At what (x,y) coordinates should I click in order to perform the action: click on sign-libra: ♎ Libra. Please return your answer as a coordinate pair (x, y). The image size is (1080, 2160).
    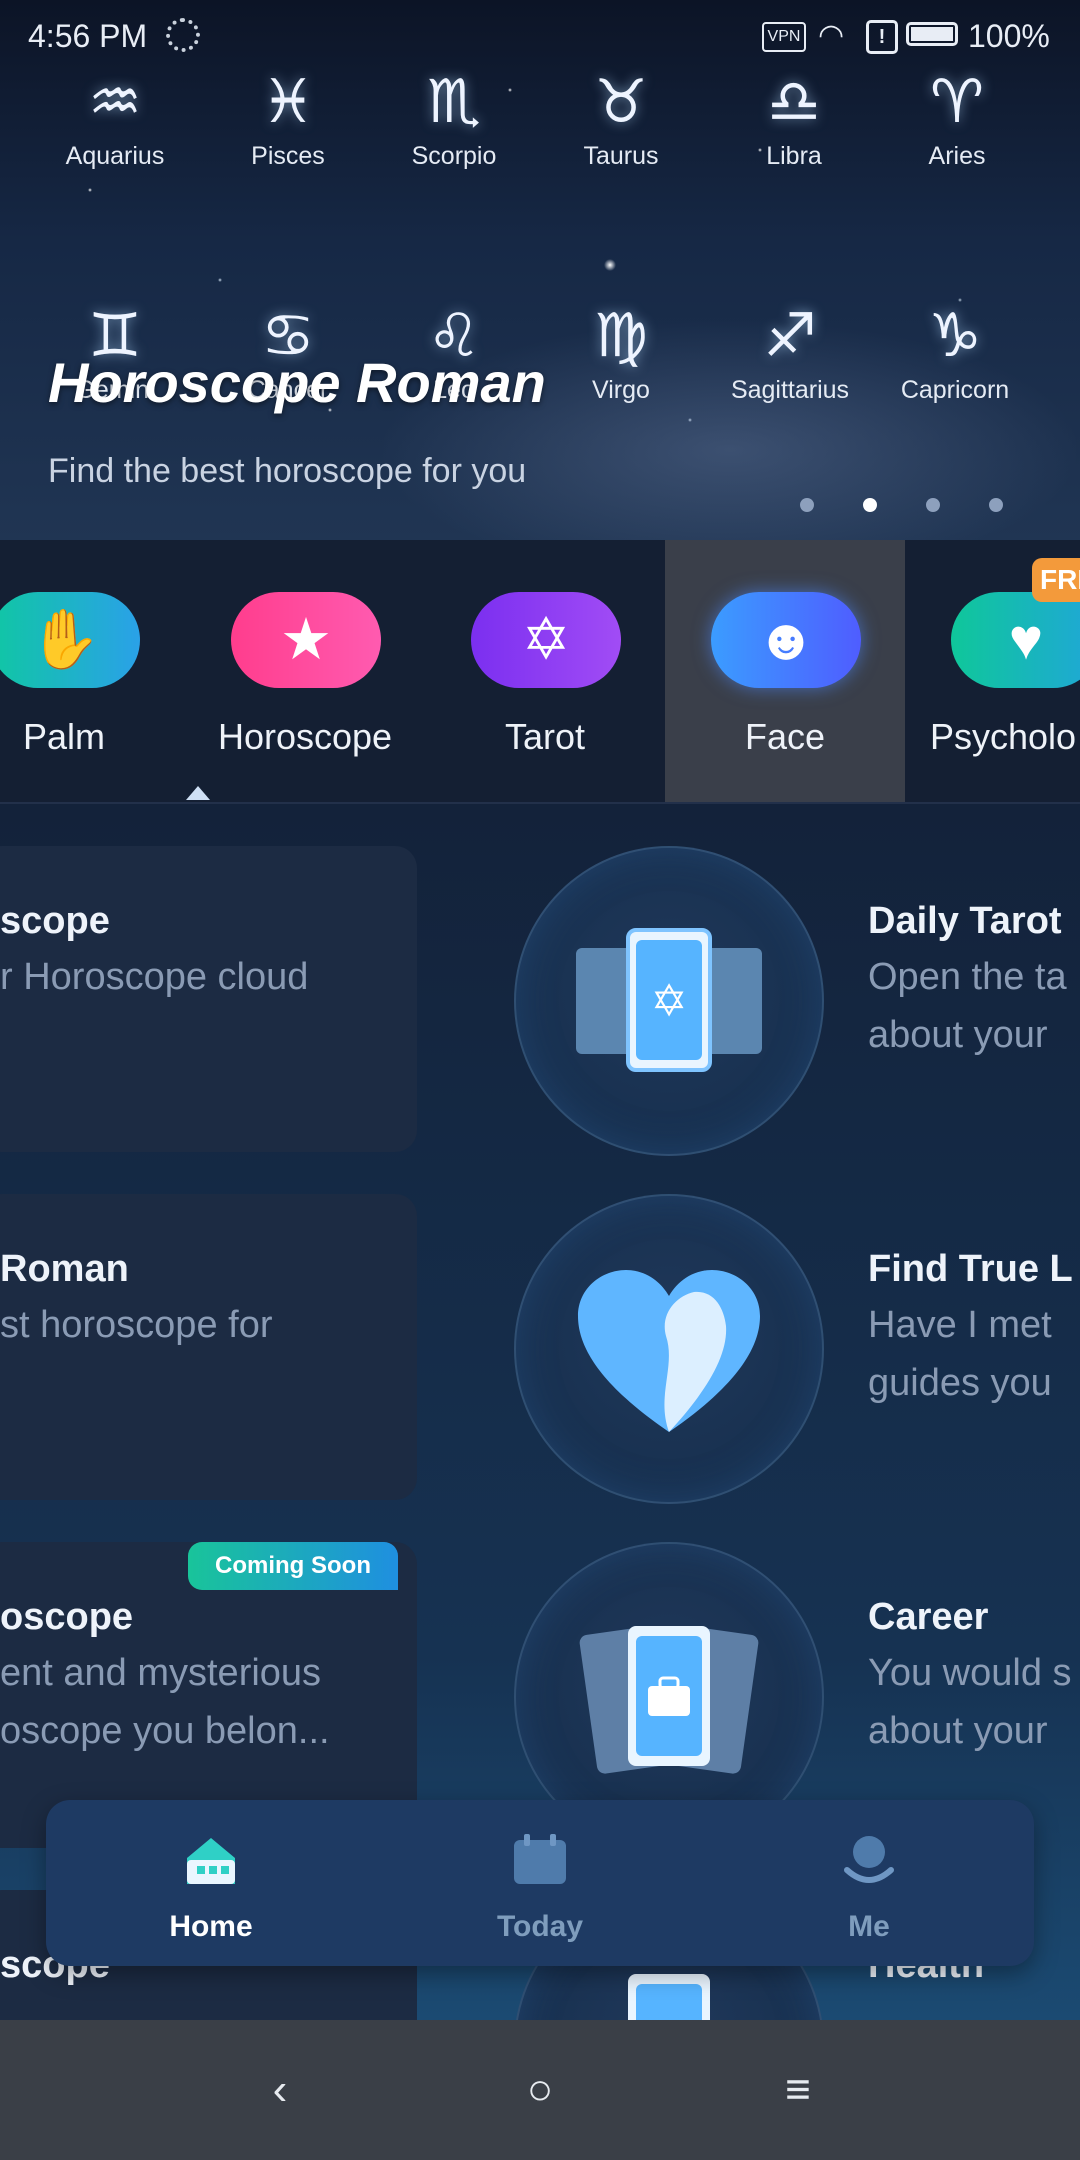
    Looking at the image, I should click on (794, 119).